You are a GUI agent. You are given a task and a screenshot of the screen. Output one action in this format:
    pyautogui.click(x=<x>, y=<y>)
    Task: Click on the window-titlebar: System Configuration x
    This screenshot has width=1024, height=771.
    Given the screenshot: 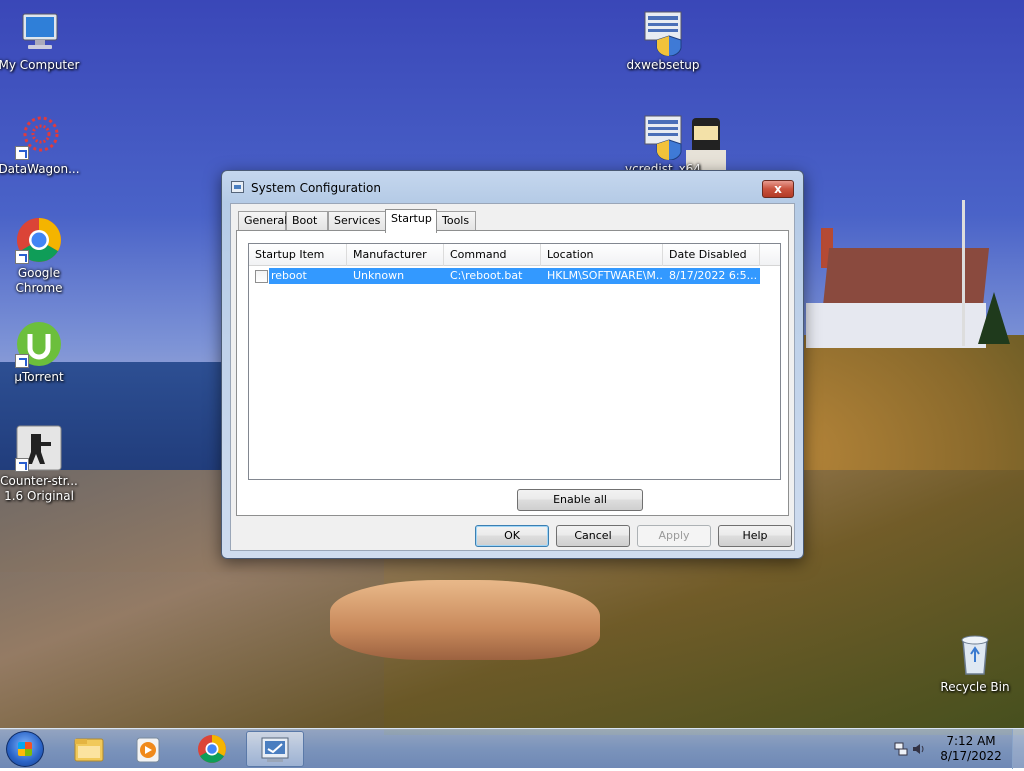 What is the action you would take?
    pyautogui.click(x=512, y=187)
    